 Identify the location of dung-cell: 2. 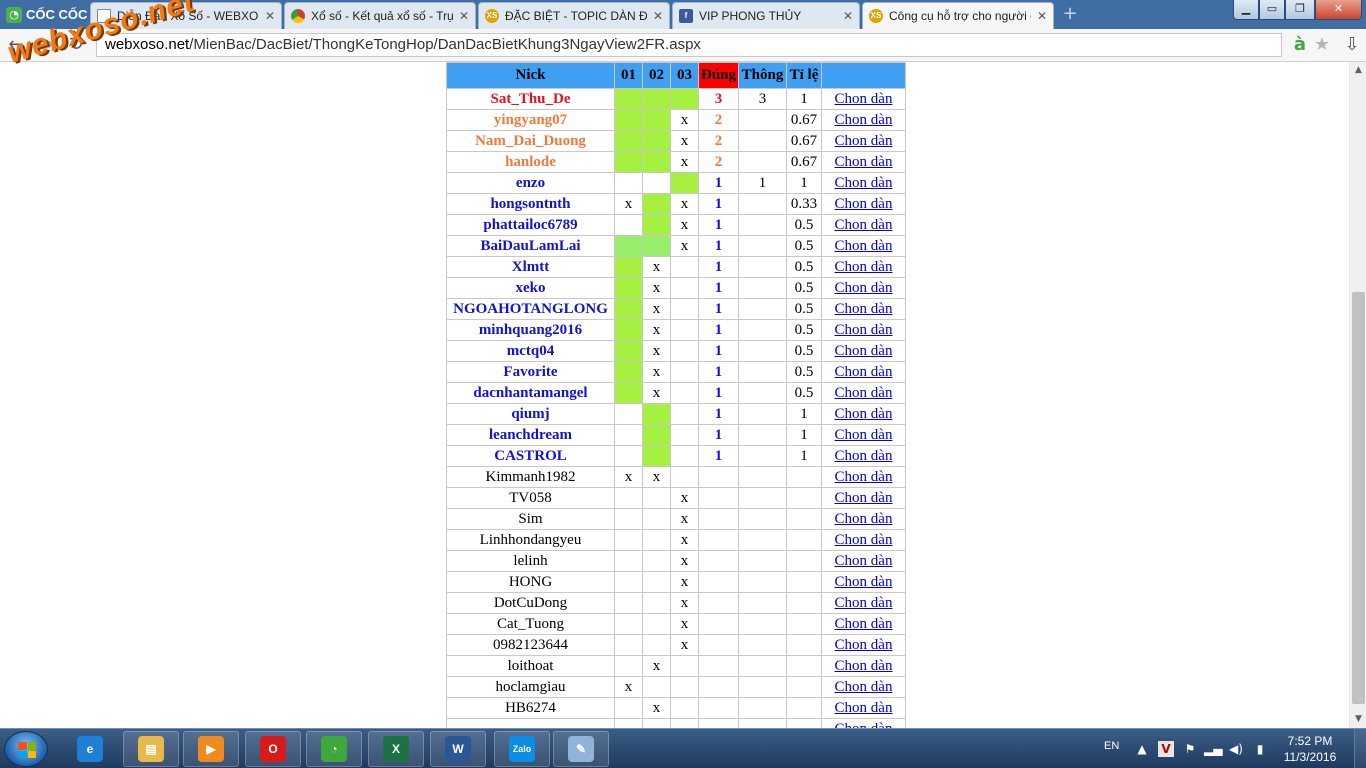
(718, 120).